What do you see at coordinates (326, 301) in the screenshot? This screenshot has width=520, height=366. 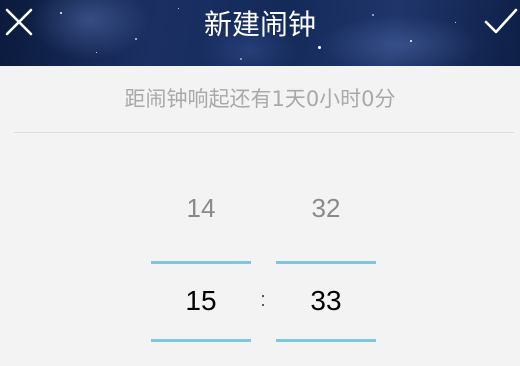 I see `minute-selected-value: 33` at bounding box center [326, 301].